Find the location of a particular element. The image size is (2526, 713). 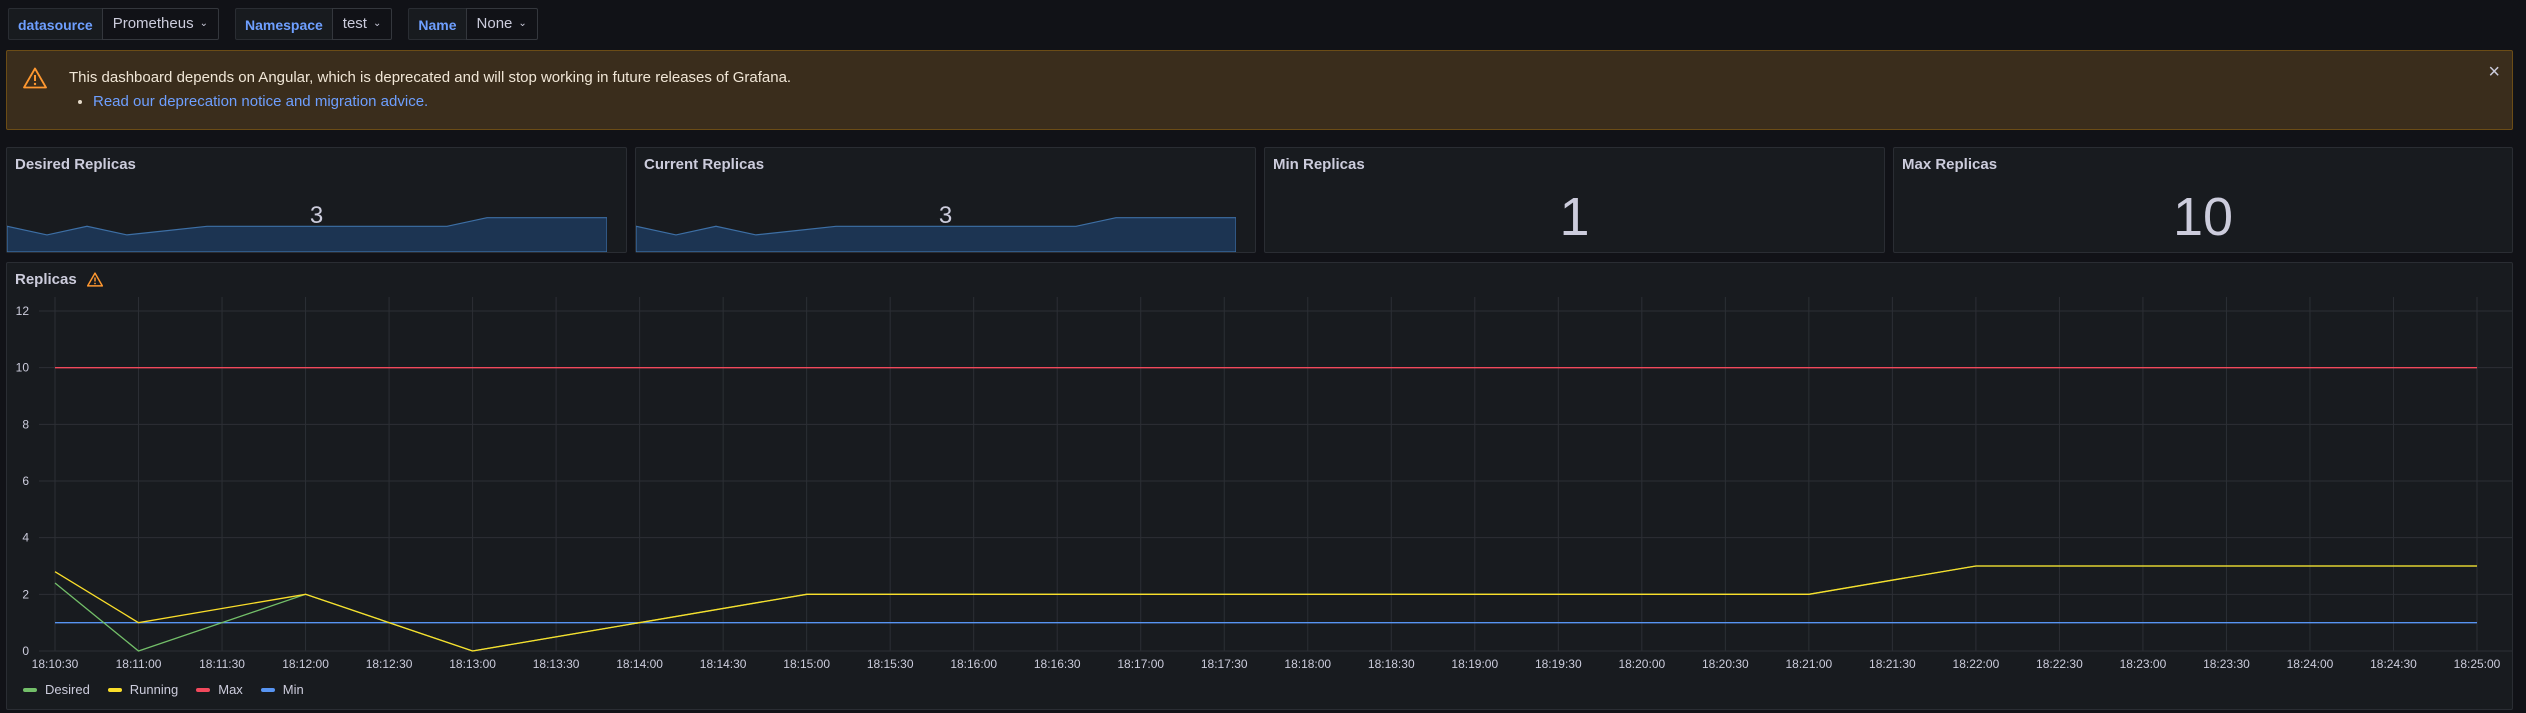

x-tick-label: 18:10:30 is located at coordinates (55, 664).